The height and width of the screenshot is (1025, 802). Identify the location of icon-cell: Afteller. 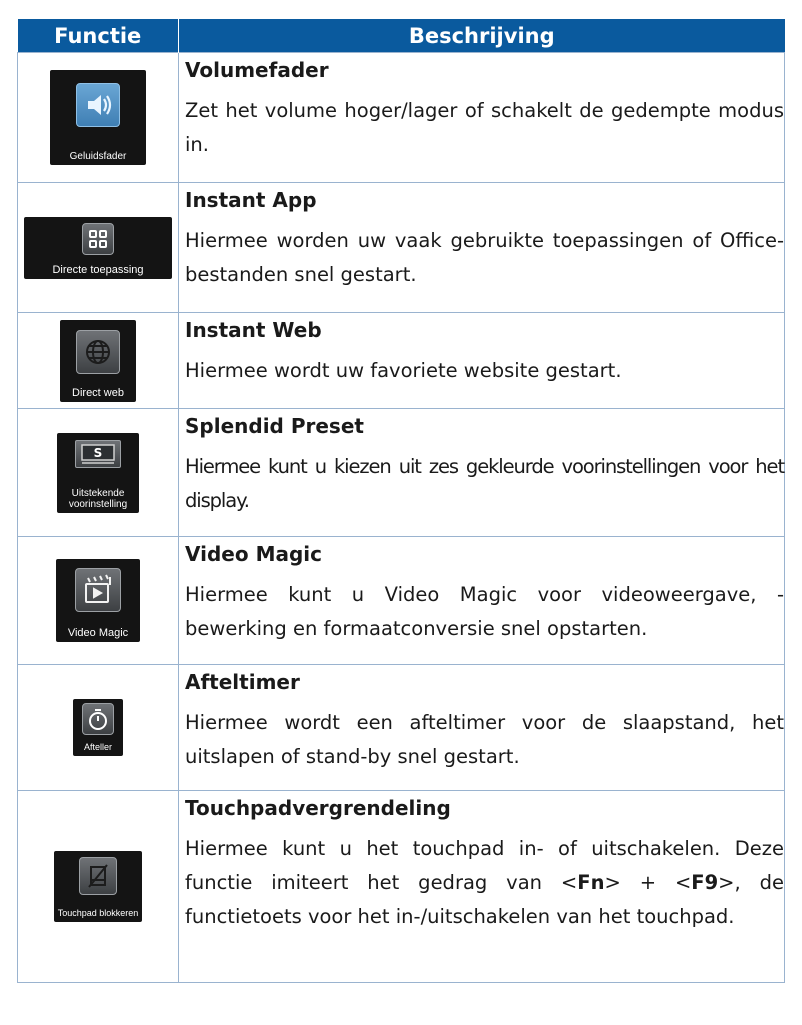
(98, 727).